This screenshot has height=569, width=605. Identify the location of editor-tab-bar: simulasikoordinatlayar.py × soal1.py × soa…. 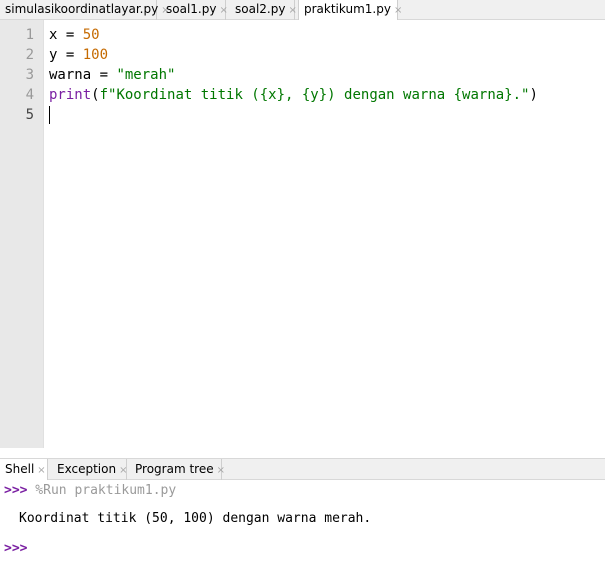
(302, 10).